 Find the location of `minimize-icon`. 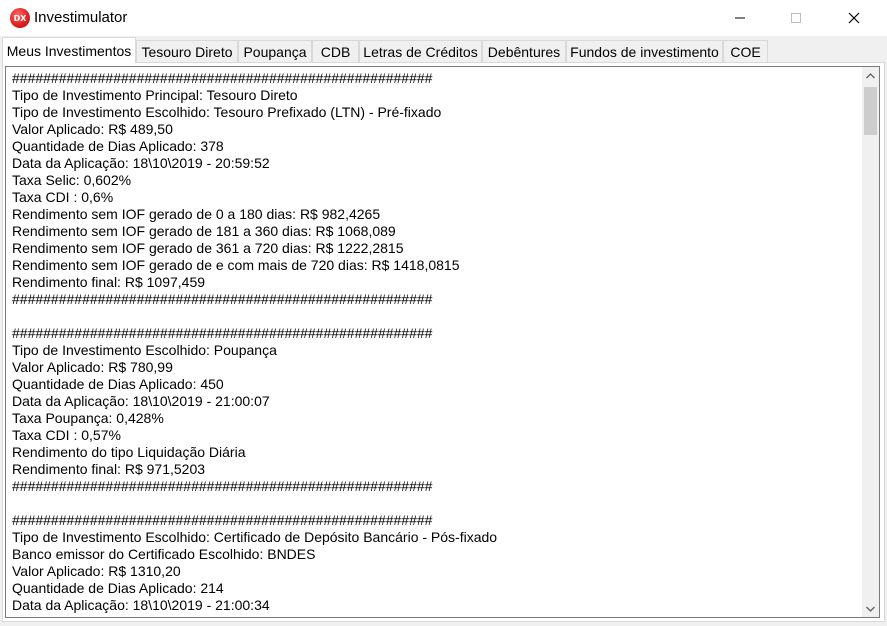

minimize-icon is located at coordinates (740, 18).